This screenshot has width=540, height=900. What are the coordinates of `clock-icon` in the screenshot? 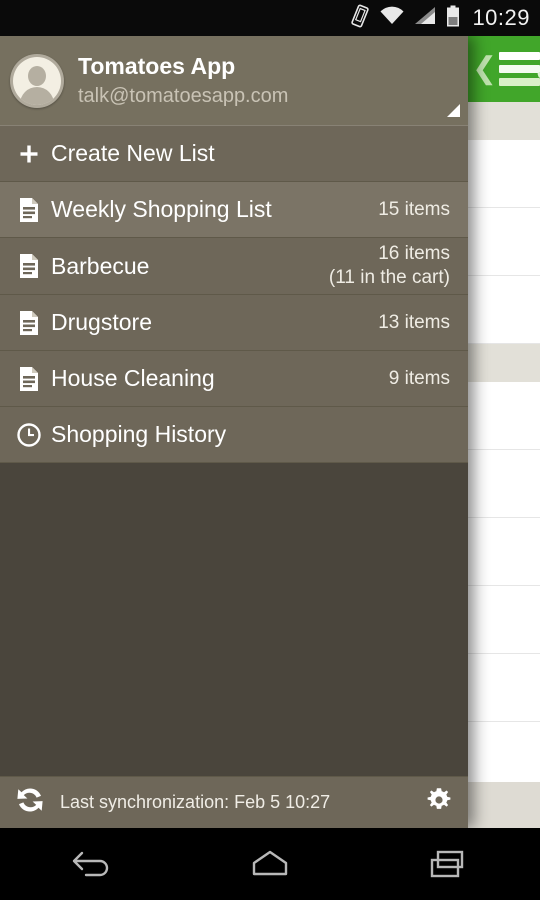 It's located at (29, 434).